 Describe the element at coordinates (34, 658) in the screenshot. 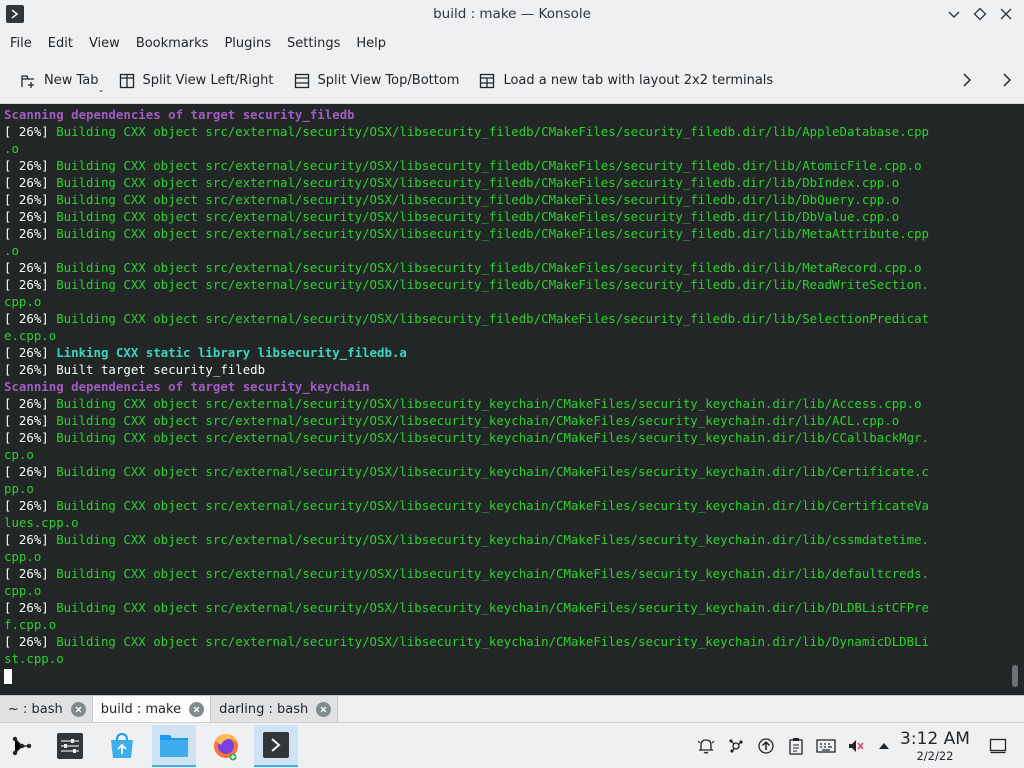

I see `terminal-line-text: st.cpp.o` at that location.